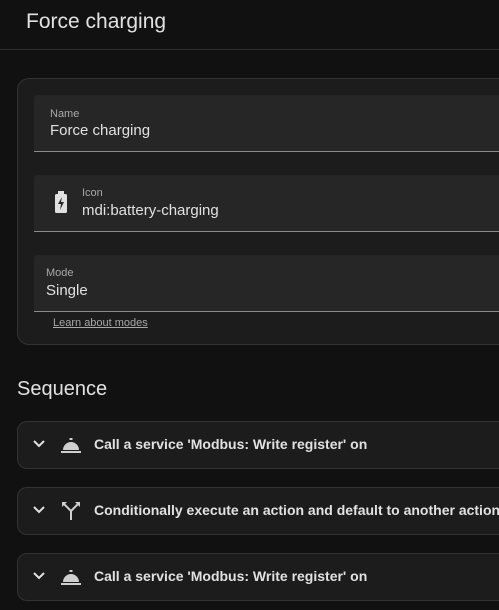 The height and width of the screenshot is (610, 499). Describe the element at coordinates (65, 114) in the screenshot. I see `name-field-label: Name` at that location.